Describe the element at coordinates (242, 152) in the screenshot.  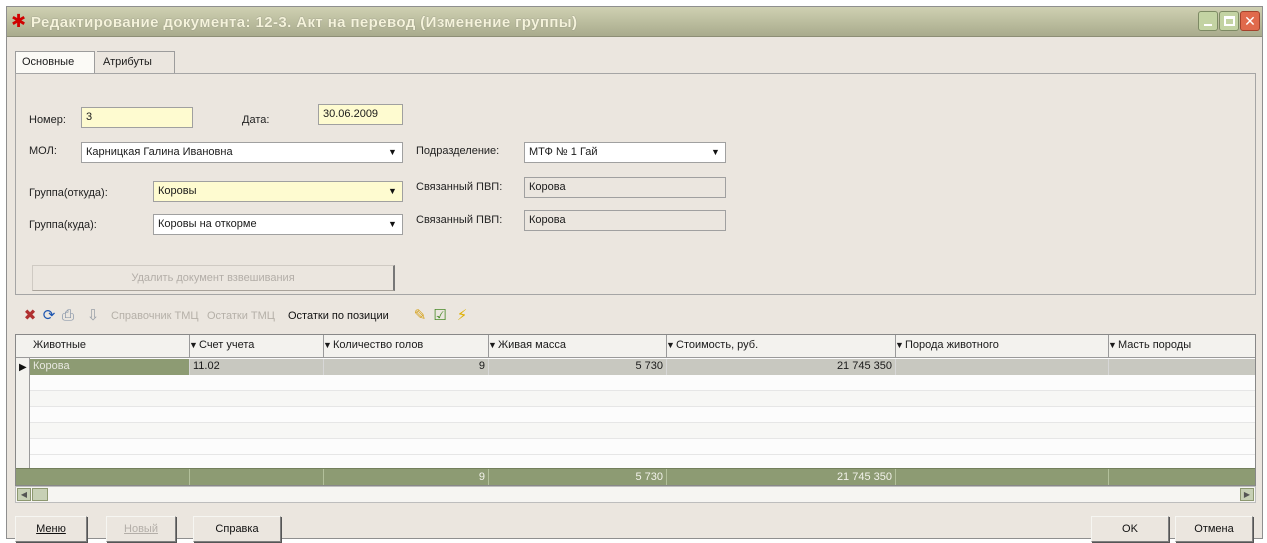
I see `mol-combo: Карницкая Галина Ивановна ▼` at that location.